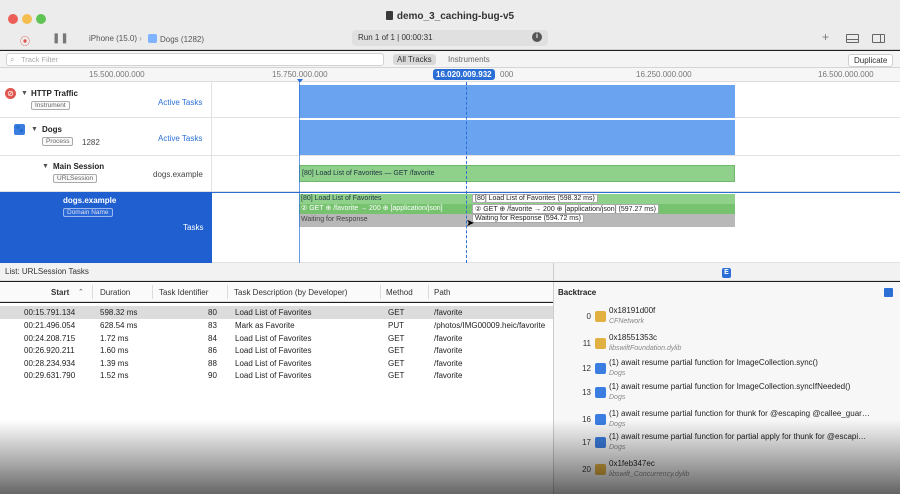  Describe the element at coordinates (106, 100) in the screenshot. I see `track-http-traffic: ⊘ ▼ HTTP Traffic Instrument Active Tasks` at that location.